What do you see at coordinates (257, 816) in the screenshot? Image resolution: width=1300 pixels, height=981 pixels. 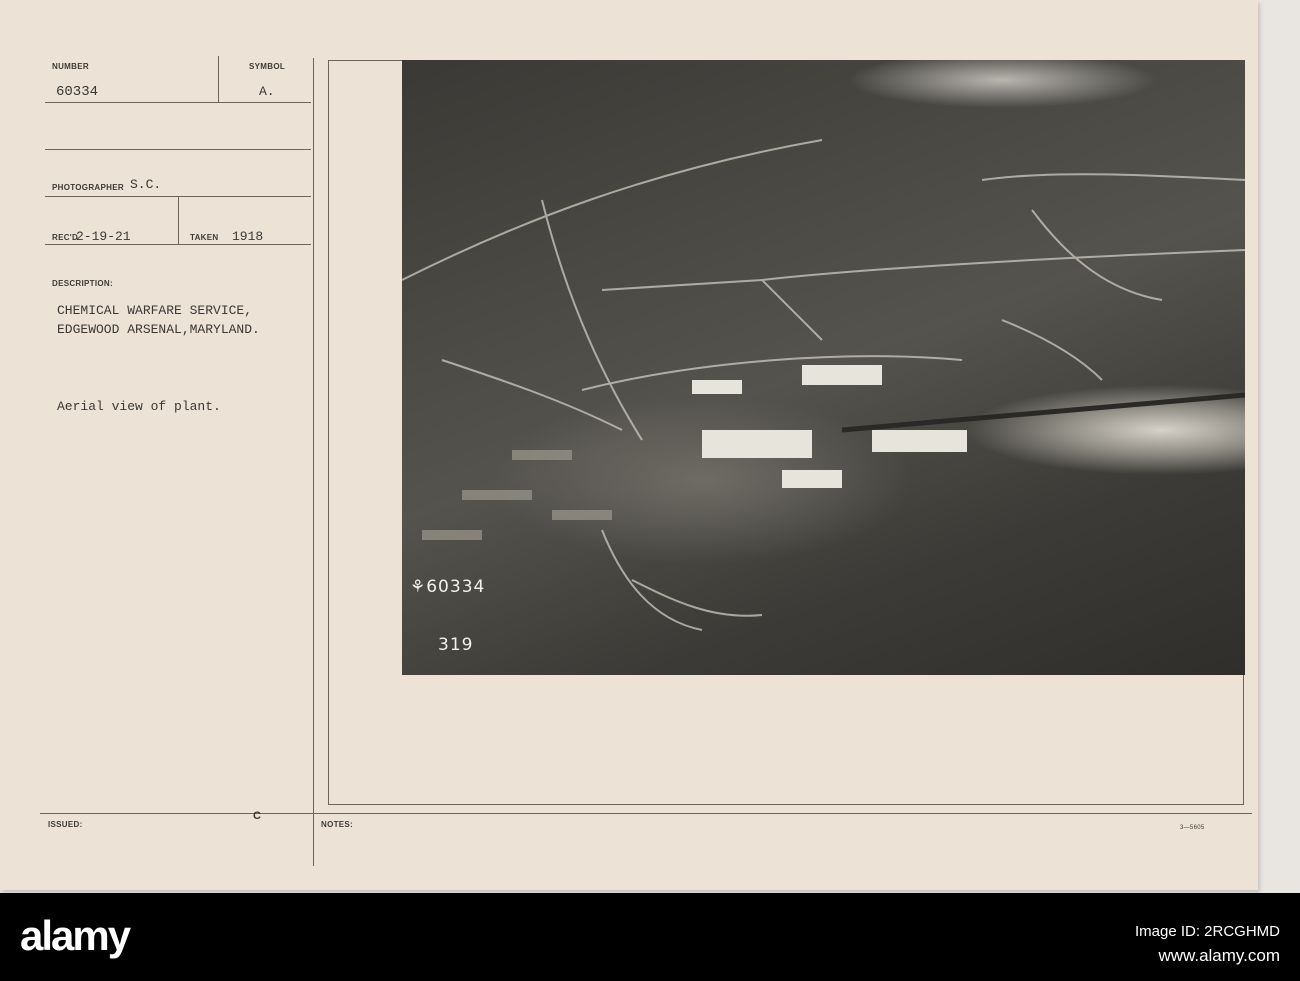 I see `issued-mark: C` at bounding box center [257, 816].